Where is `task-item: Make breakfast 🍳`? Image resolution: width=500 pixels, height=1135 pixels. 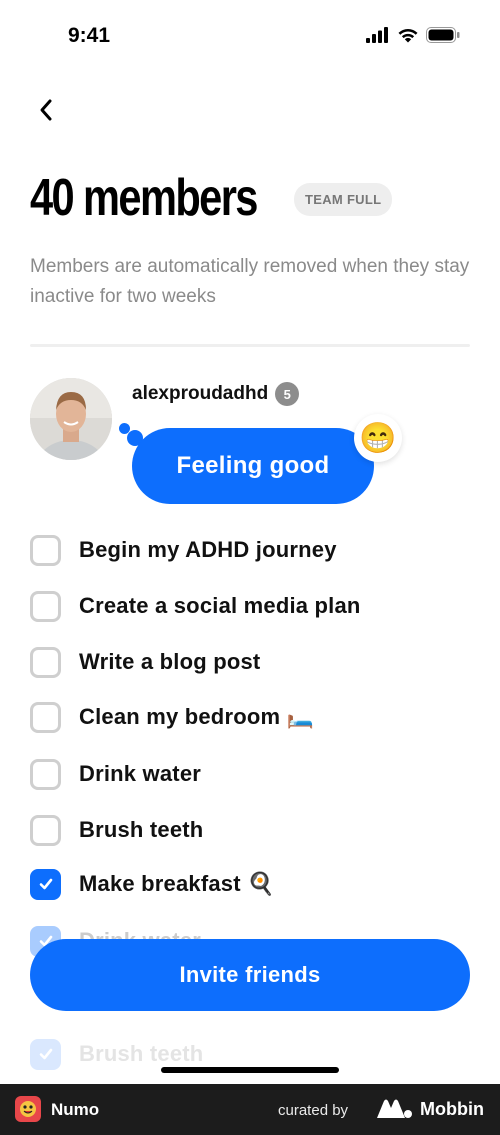 task-item: Make breakfast 🍳 is located at coordinates (250, 884).